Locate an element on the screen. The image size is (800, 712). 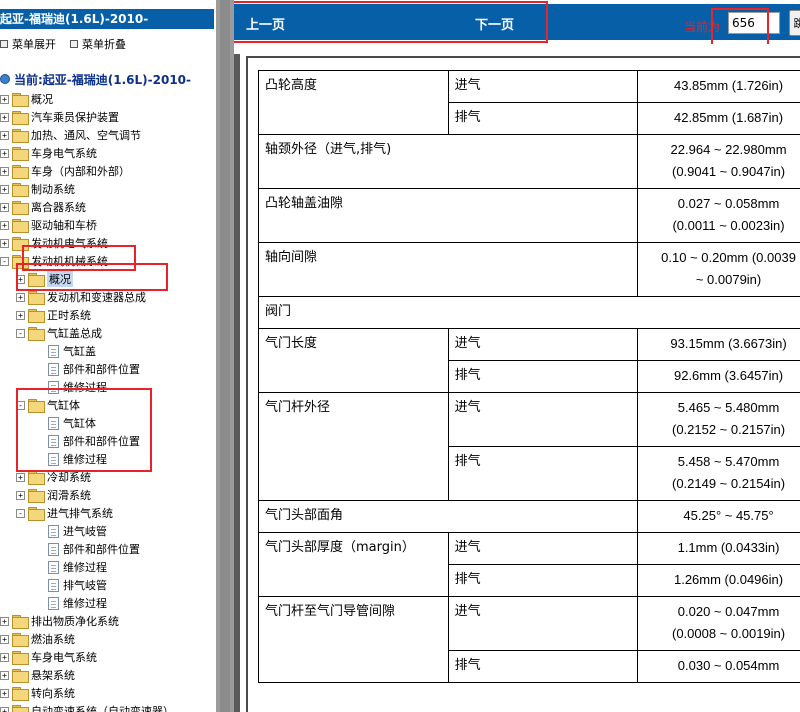
next-page-link: 下一页 is located at coordinates (494, 23).